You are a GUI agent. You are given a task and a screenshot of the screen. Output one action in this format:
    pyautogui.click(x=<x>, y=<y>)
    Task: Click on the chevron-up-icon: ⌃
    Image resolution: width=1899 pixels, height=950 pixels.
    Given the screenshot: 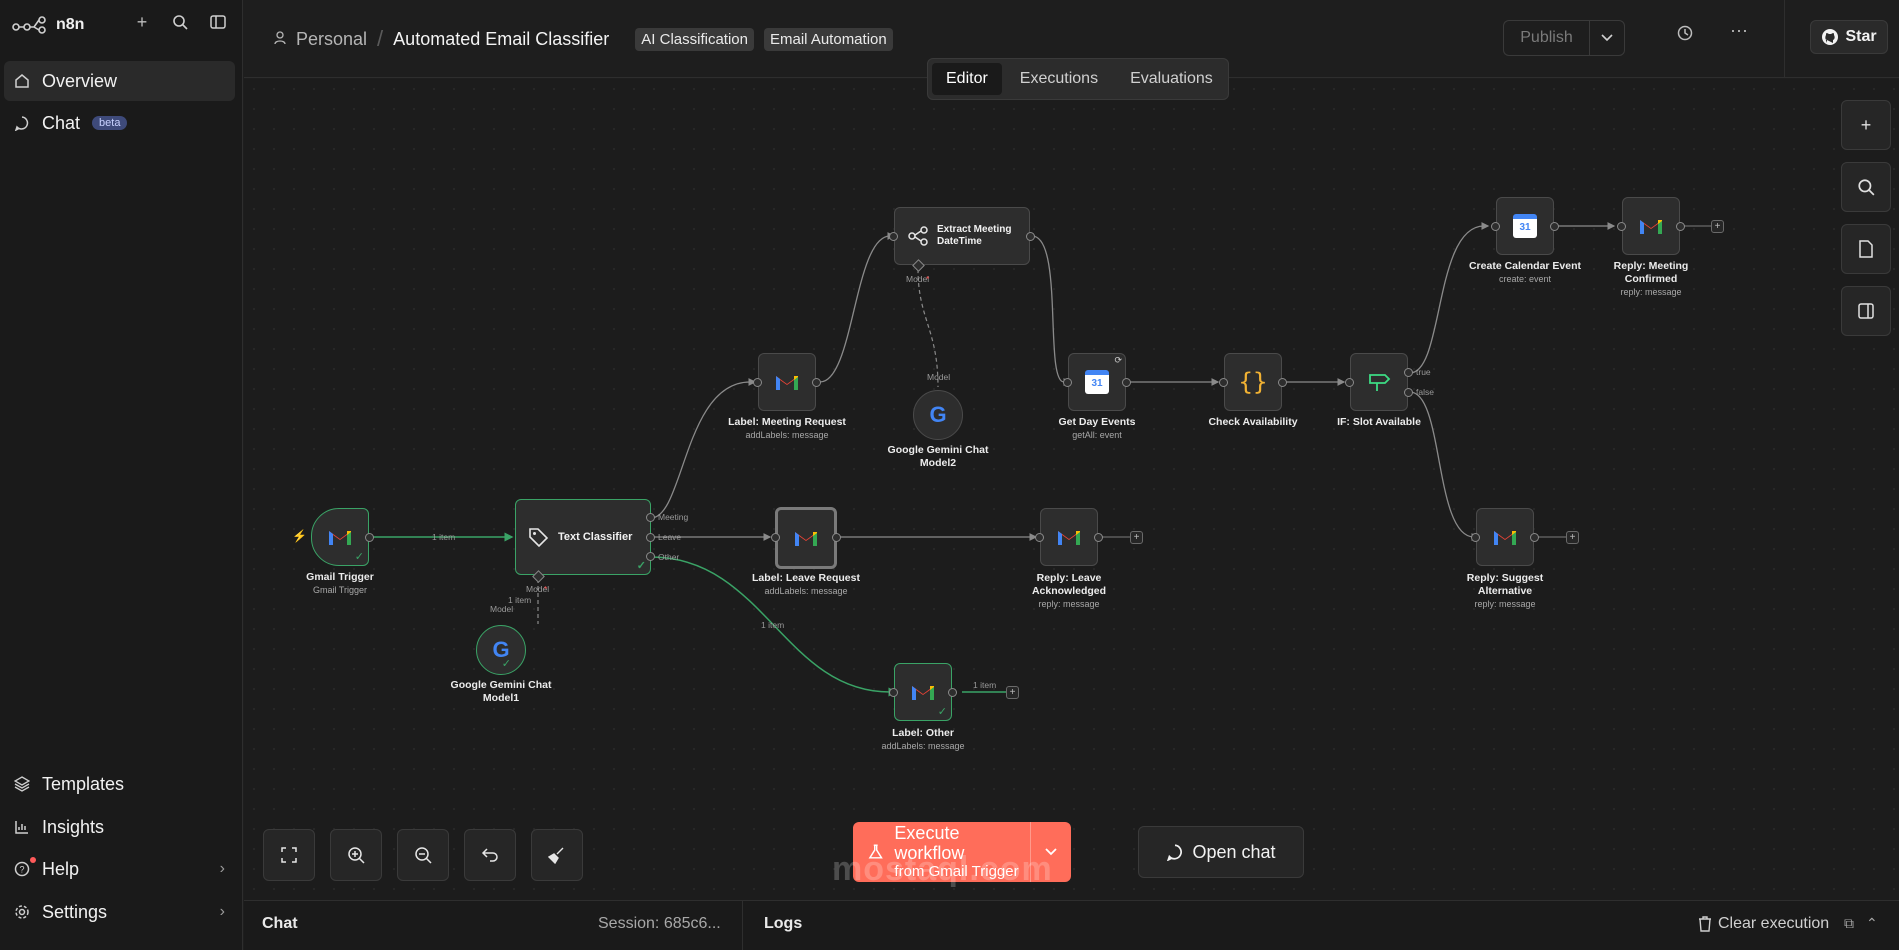 What is the action you would take?
    pyautogui.click(x=1872, y=923)
    